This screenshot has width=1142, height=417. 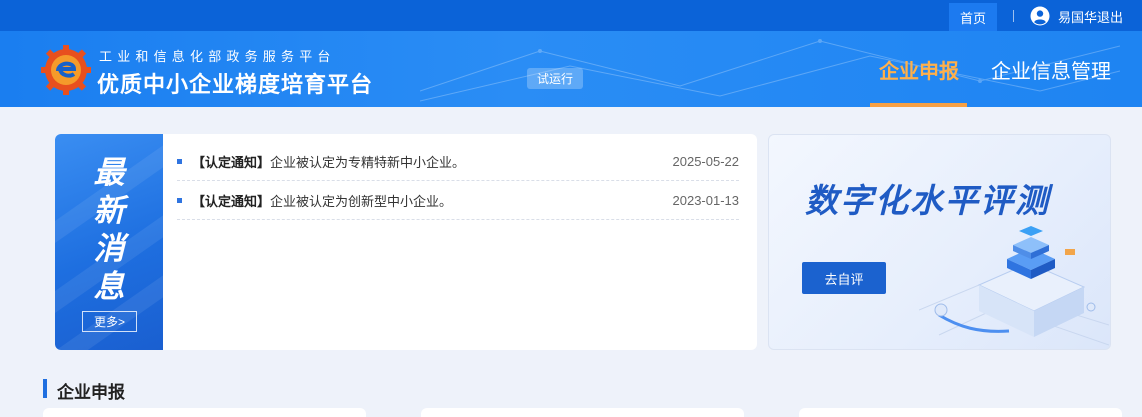 I want to click on news-item: 【认定通知】 企业被认定为专精特新中小企业。 2025-05-22, so click(x=458, y=161).